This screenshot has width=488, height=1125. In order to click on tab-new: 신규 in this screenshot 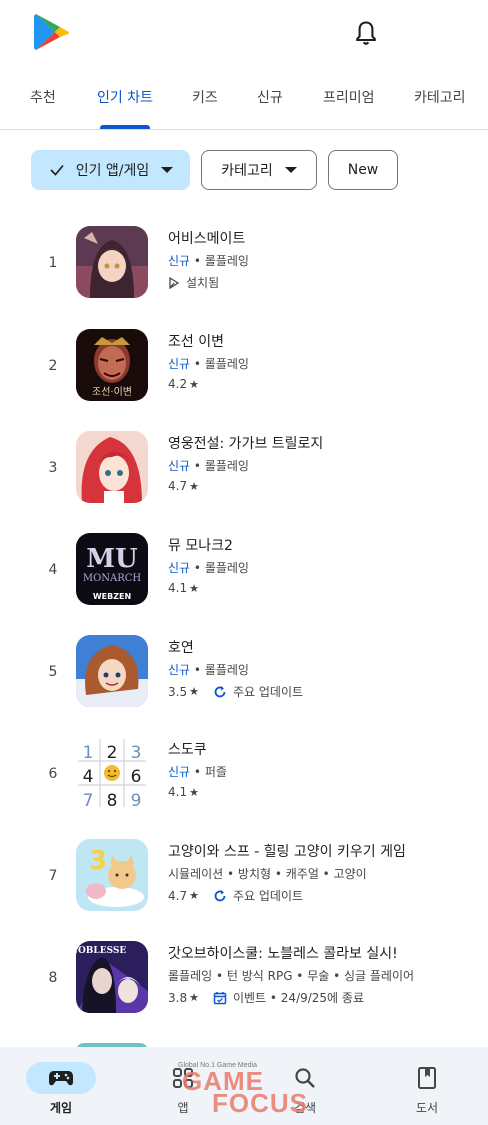, I will do `click(270, 97)`.